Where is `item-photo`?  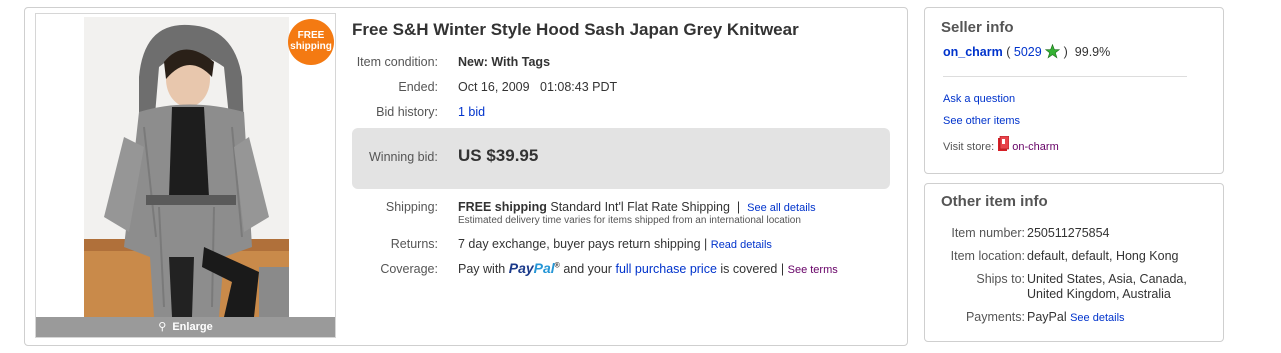
item-photo is located at coordinates (186, 167).